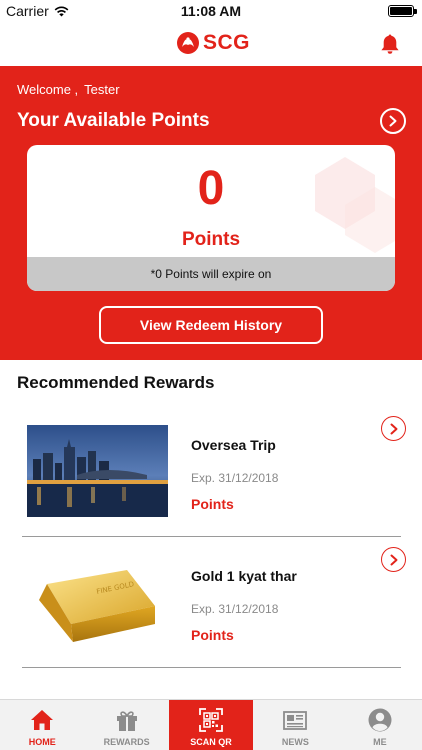  What do you see at coordinates (126, 721) in the screenshot?
I see `gift-icon` at bounding box center [126, 721].